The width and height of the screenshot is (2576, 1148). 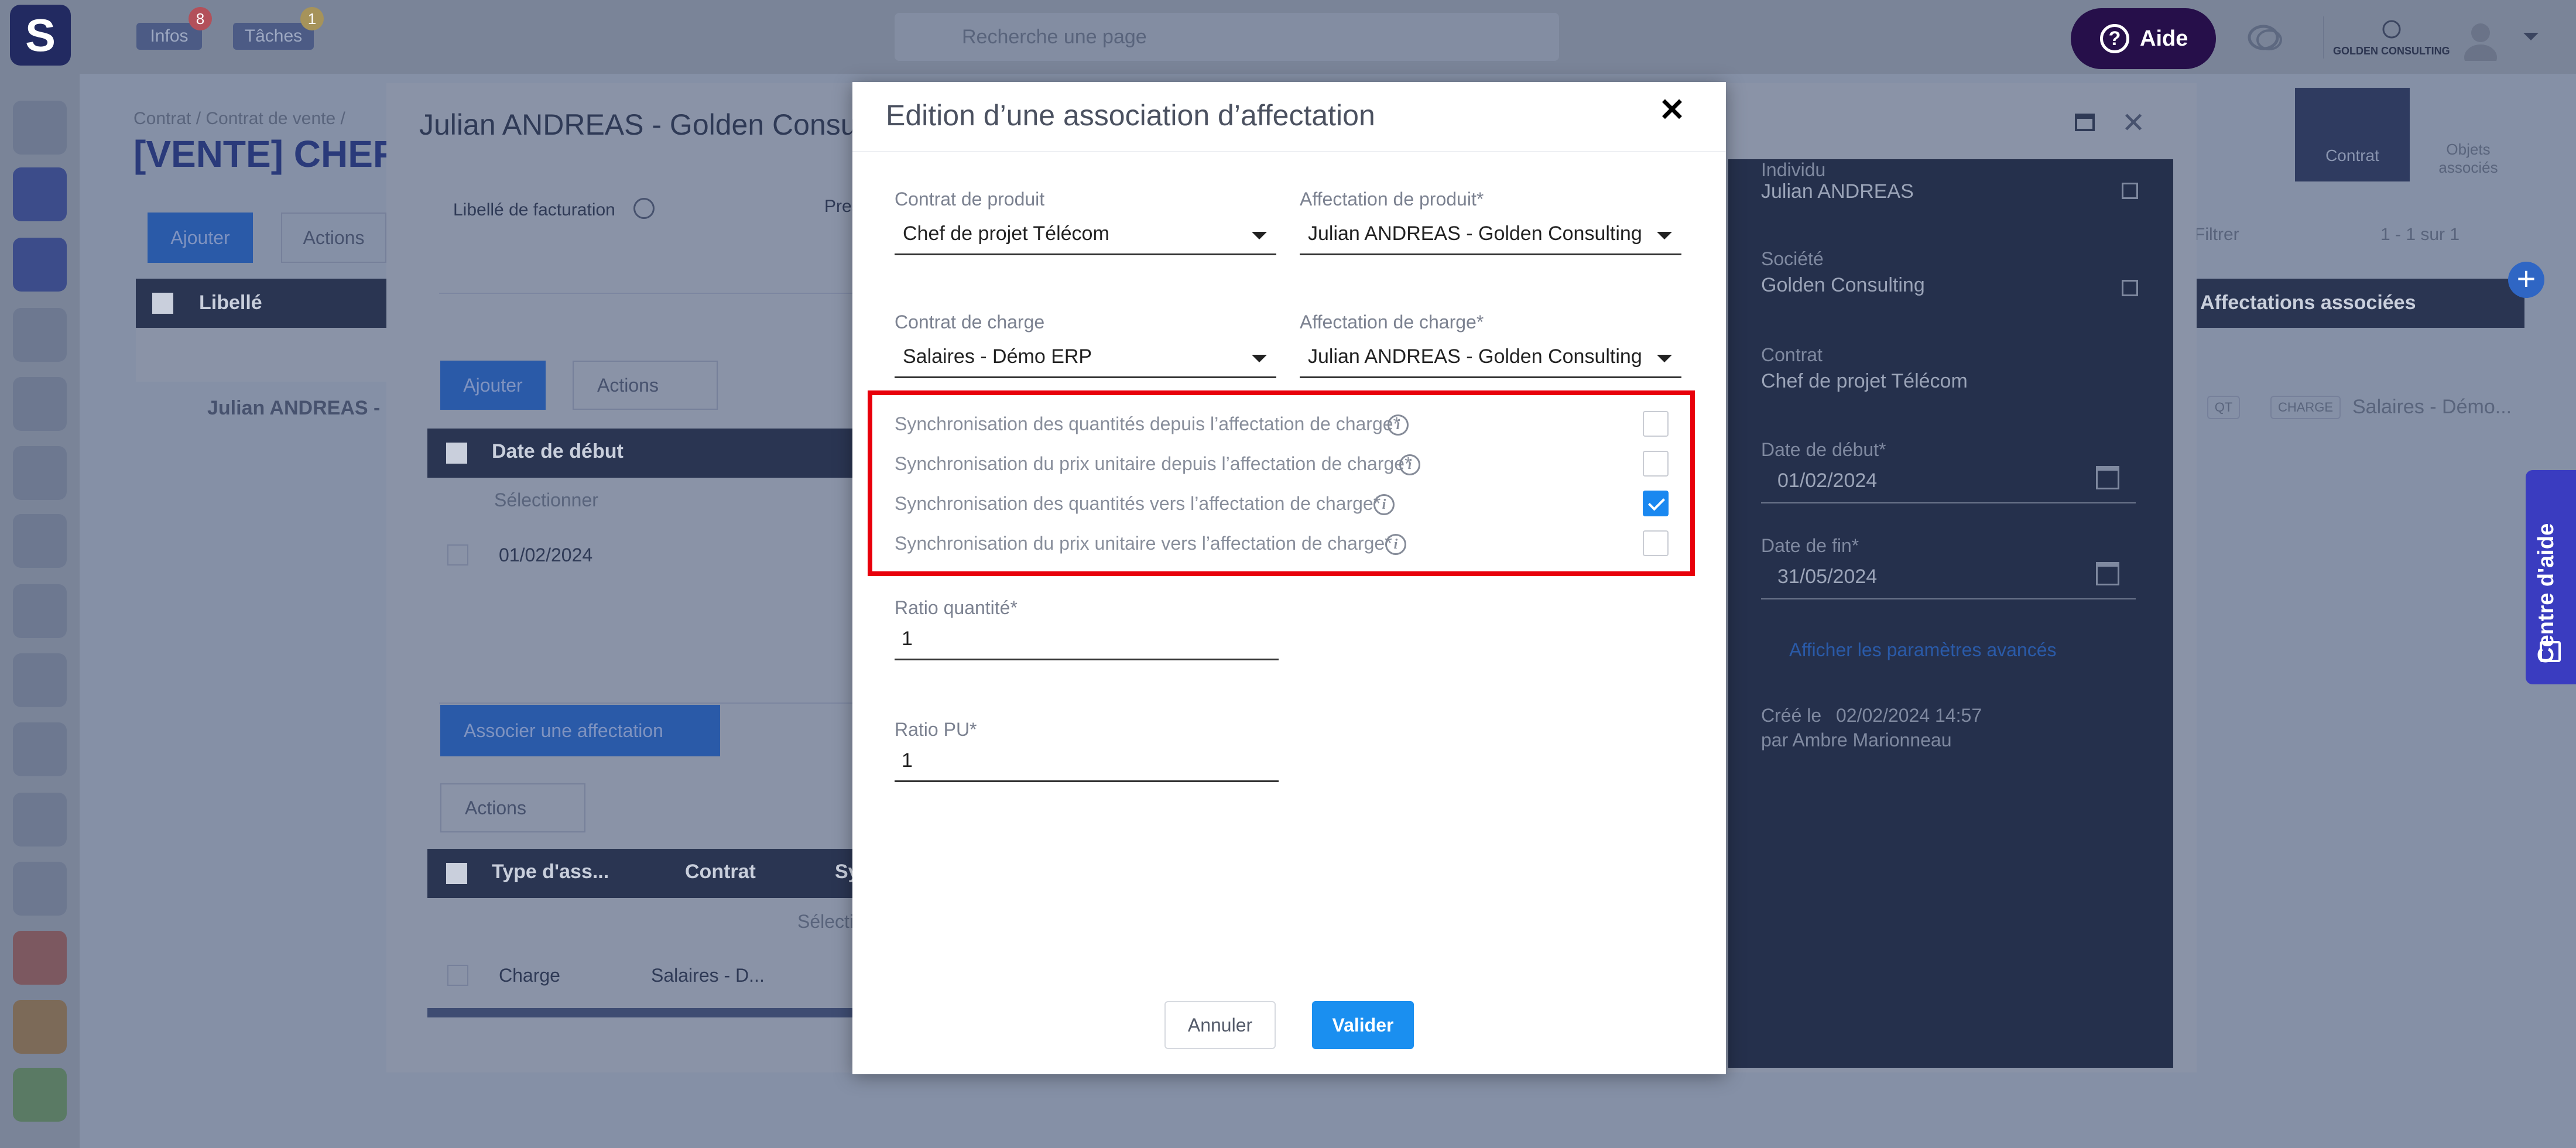 What do you see at coordinates (40, 404) in the screenshot?
I see `sidebar-reports-icon` at bounding box center [40, 404].